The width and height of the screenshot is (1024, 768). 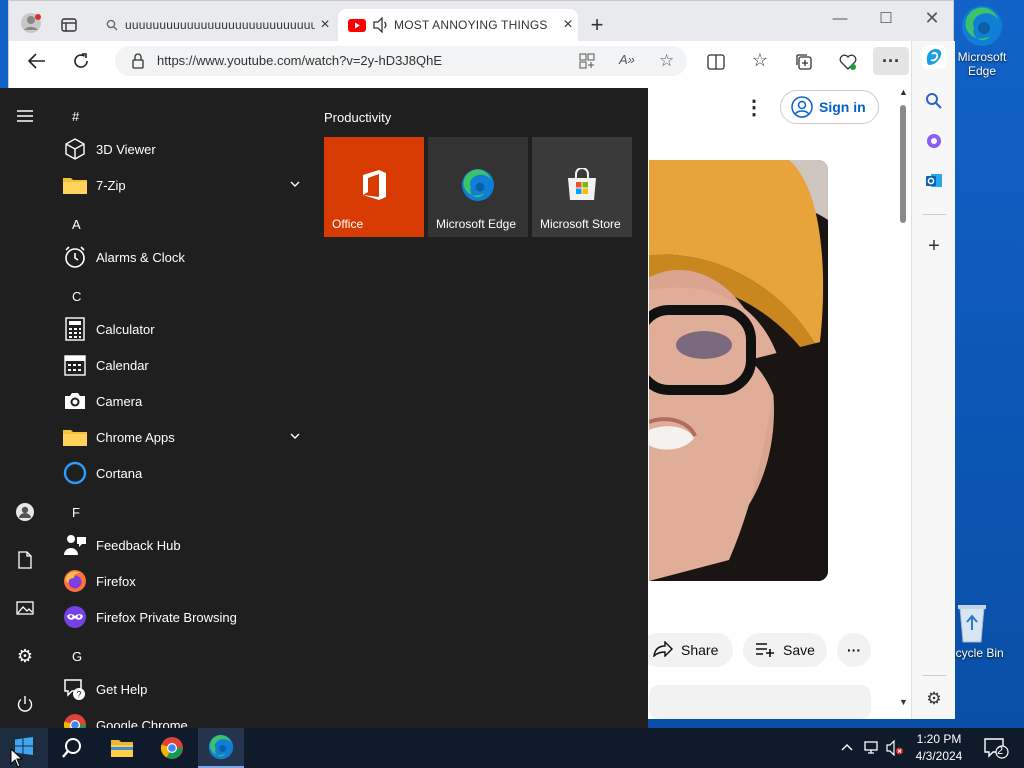 I want to click on more-actions-icon: ···, so click(x=854, y=650).